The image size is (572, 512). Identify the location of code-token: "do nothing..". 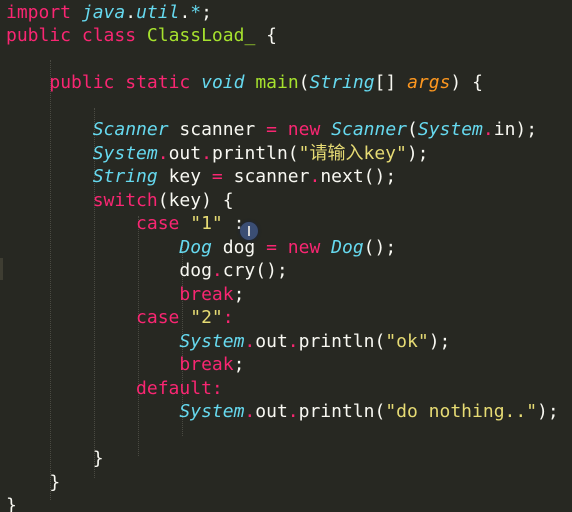
(461, 411).